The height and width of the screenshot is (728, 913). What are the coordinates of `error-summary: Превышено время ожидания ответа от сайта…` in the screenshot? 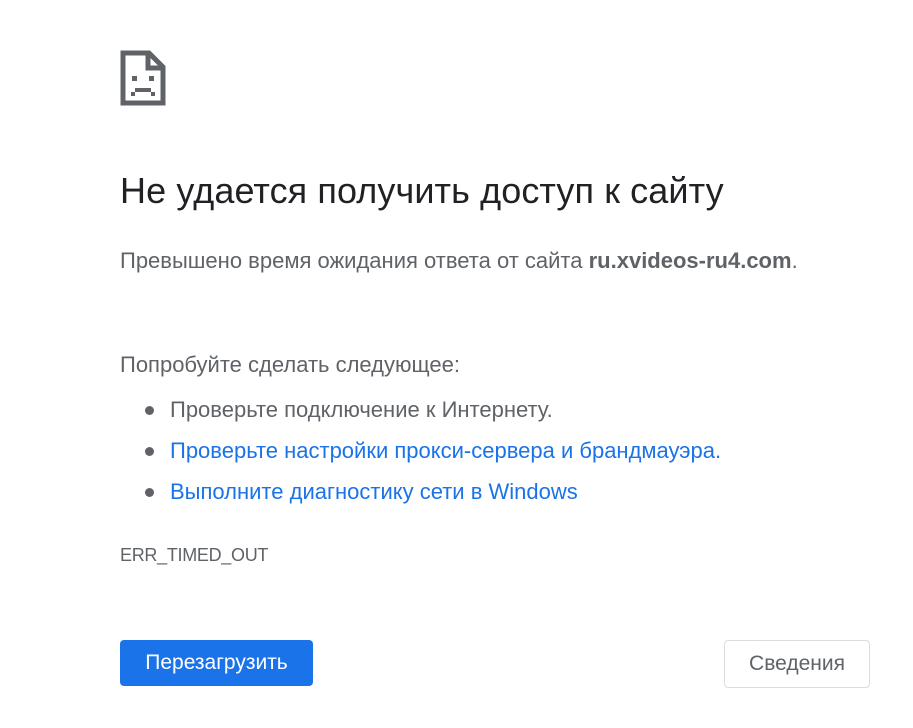 It's located at (465, 260).